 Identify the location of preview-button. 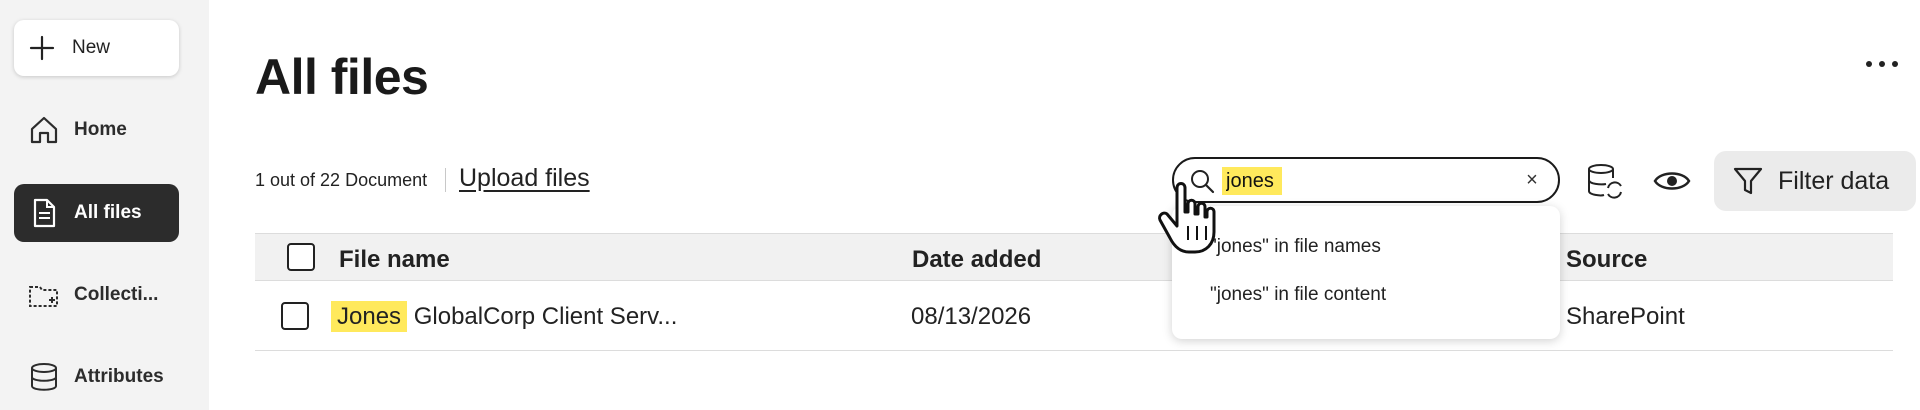
(1672, 181).